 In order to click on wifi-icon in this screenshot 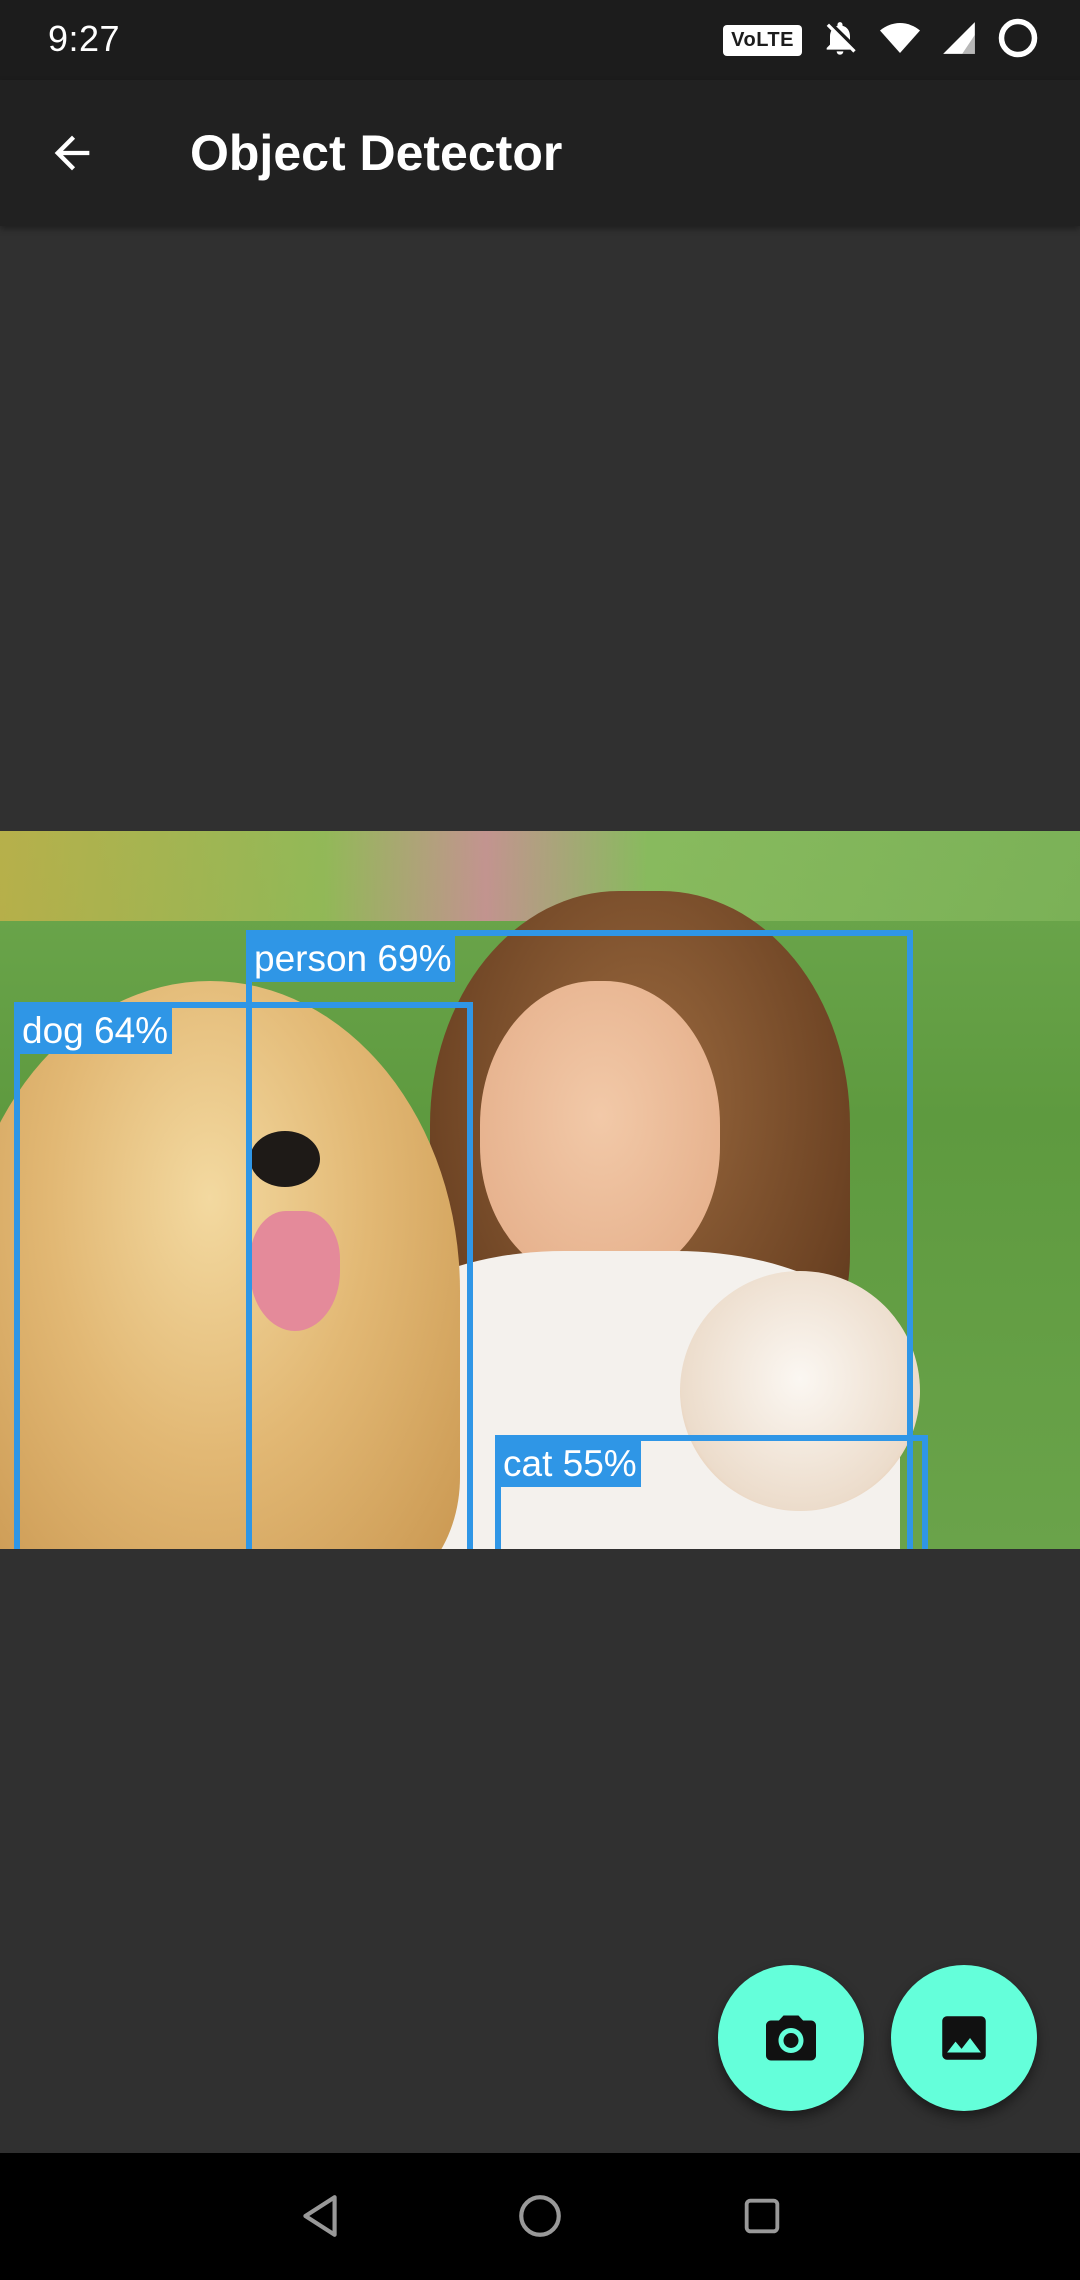, I will do `click(900, 40)`.